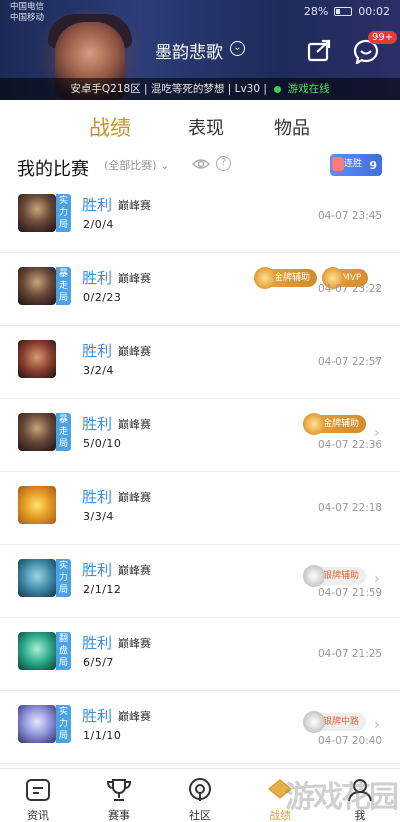  Describe the element at coordinates (350, 654) in the screenshot. I see `match-time: 04-07 21:25` at that location.